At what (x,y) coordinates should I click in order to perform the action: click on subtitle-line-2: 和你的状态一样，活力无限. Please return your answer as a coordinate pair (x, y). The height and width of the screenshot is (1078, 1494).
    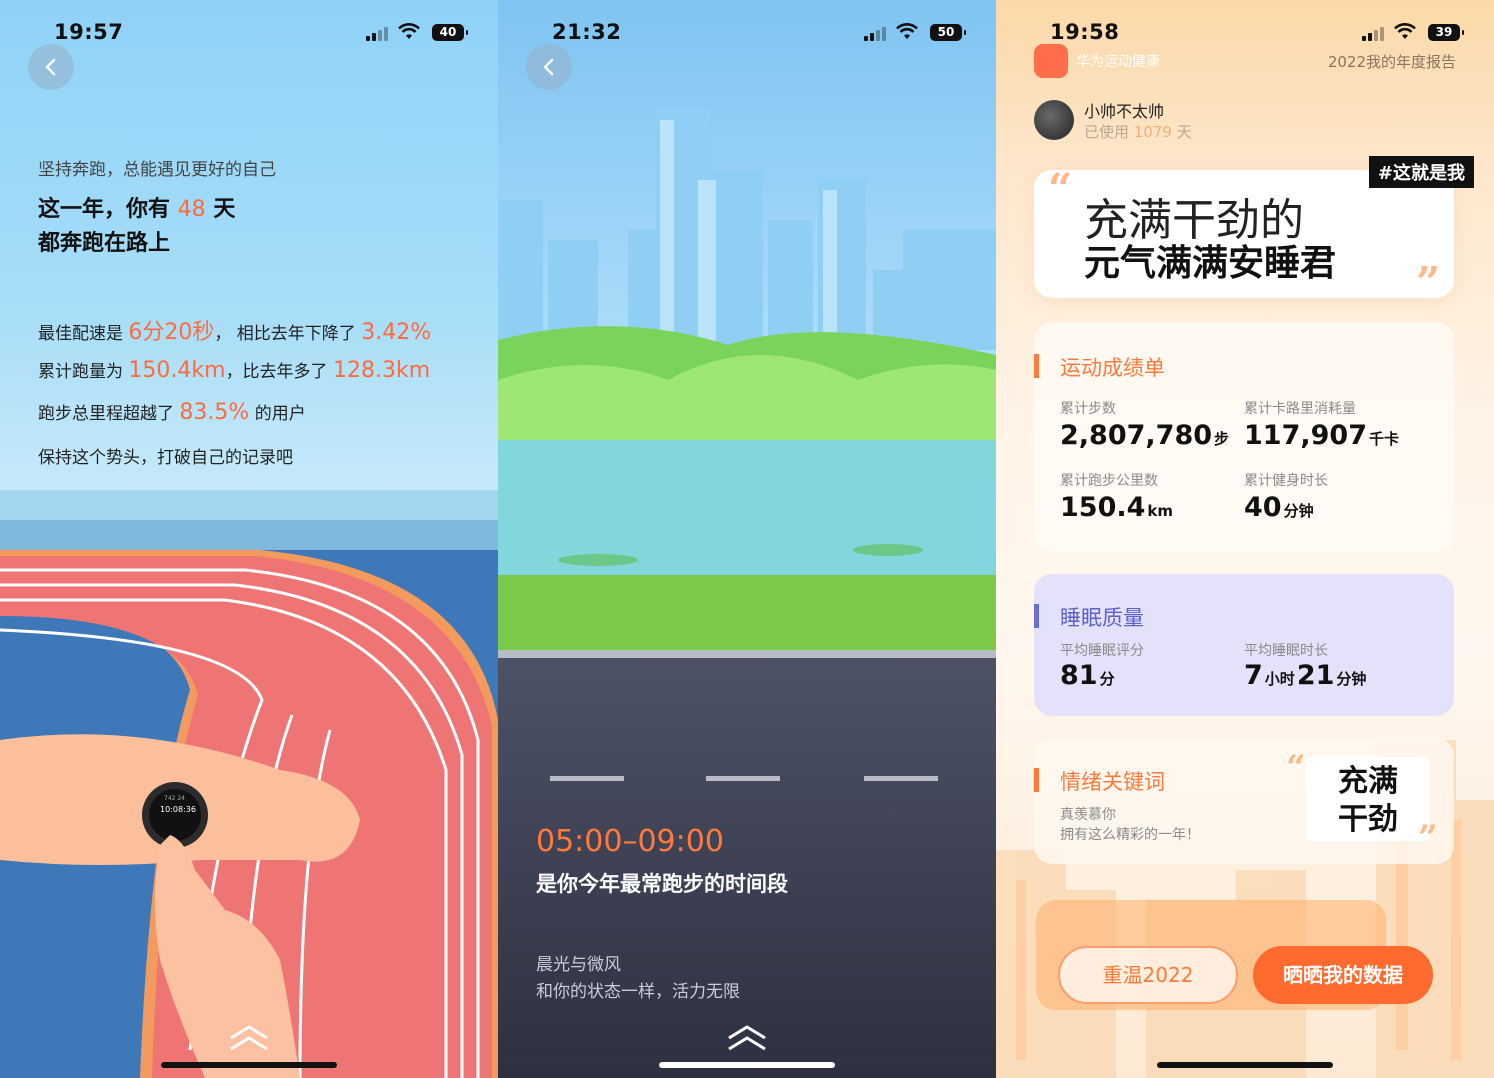
    Looking at the image, I should click on (638, 992).